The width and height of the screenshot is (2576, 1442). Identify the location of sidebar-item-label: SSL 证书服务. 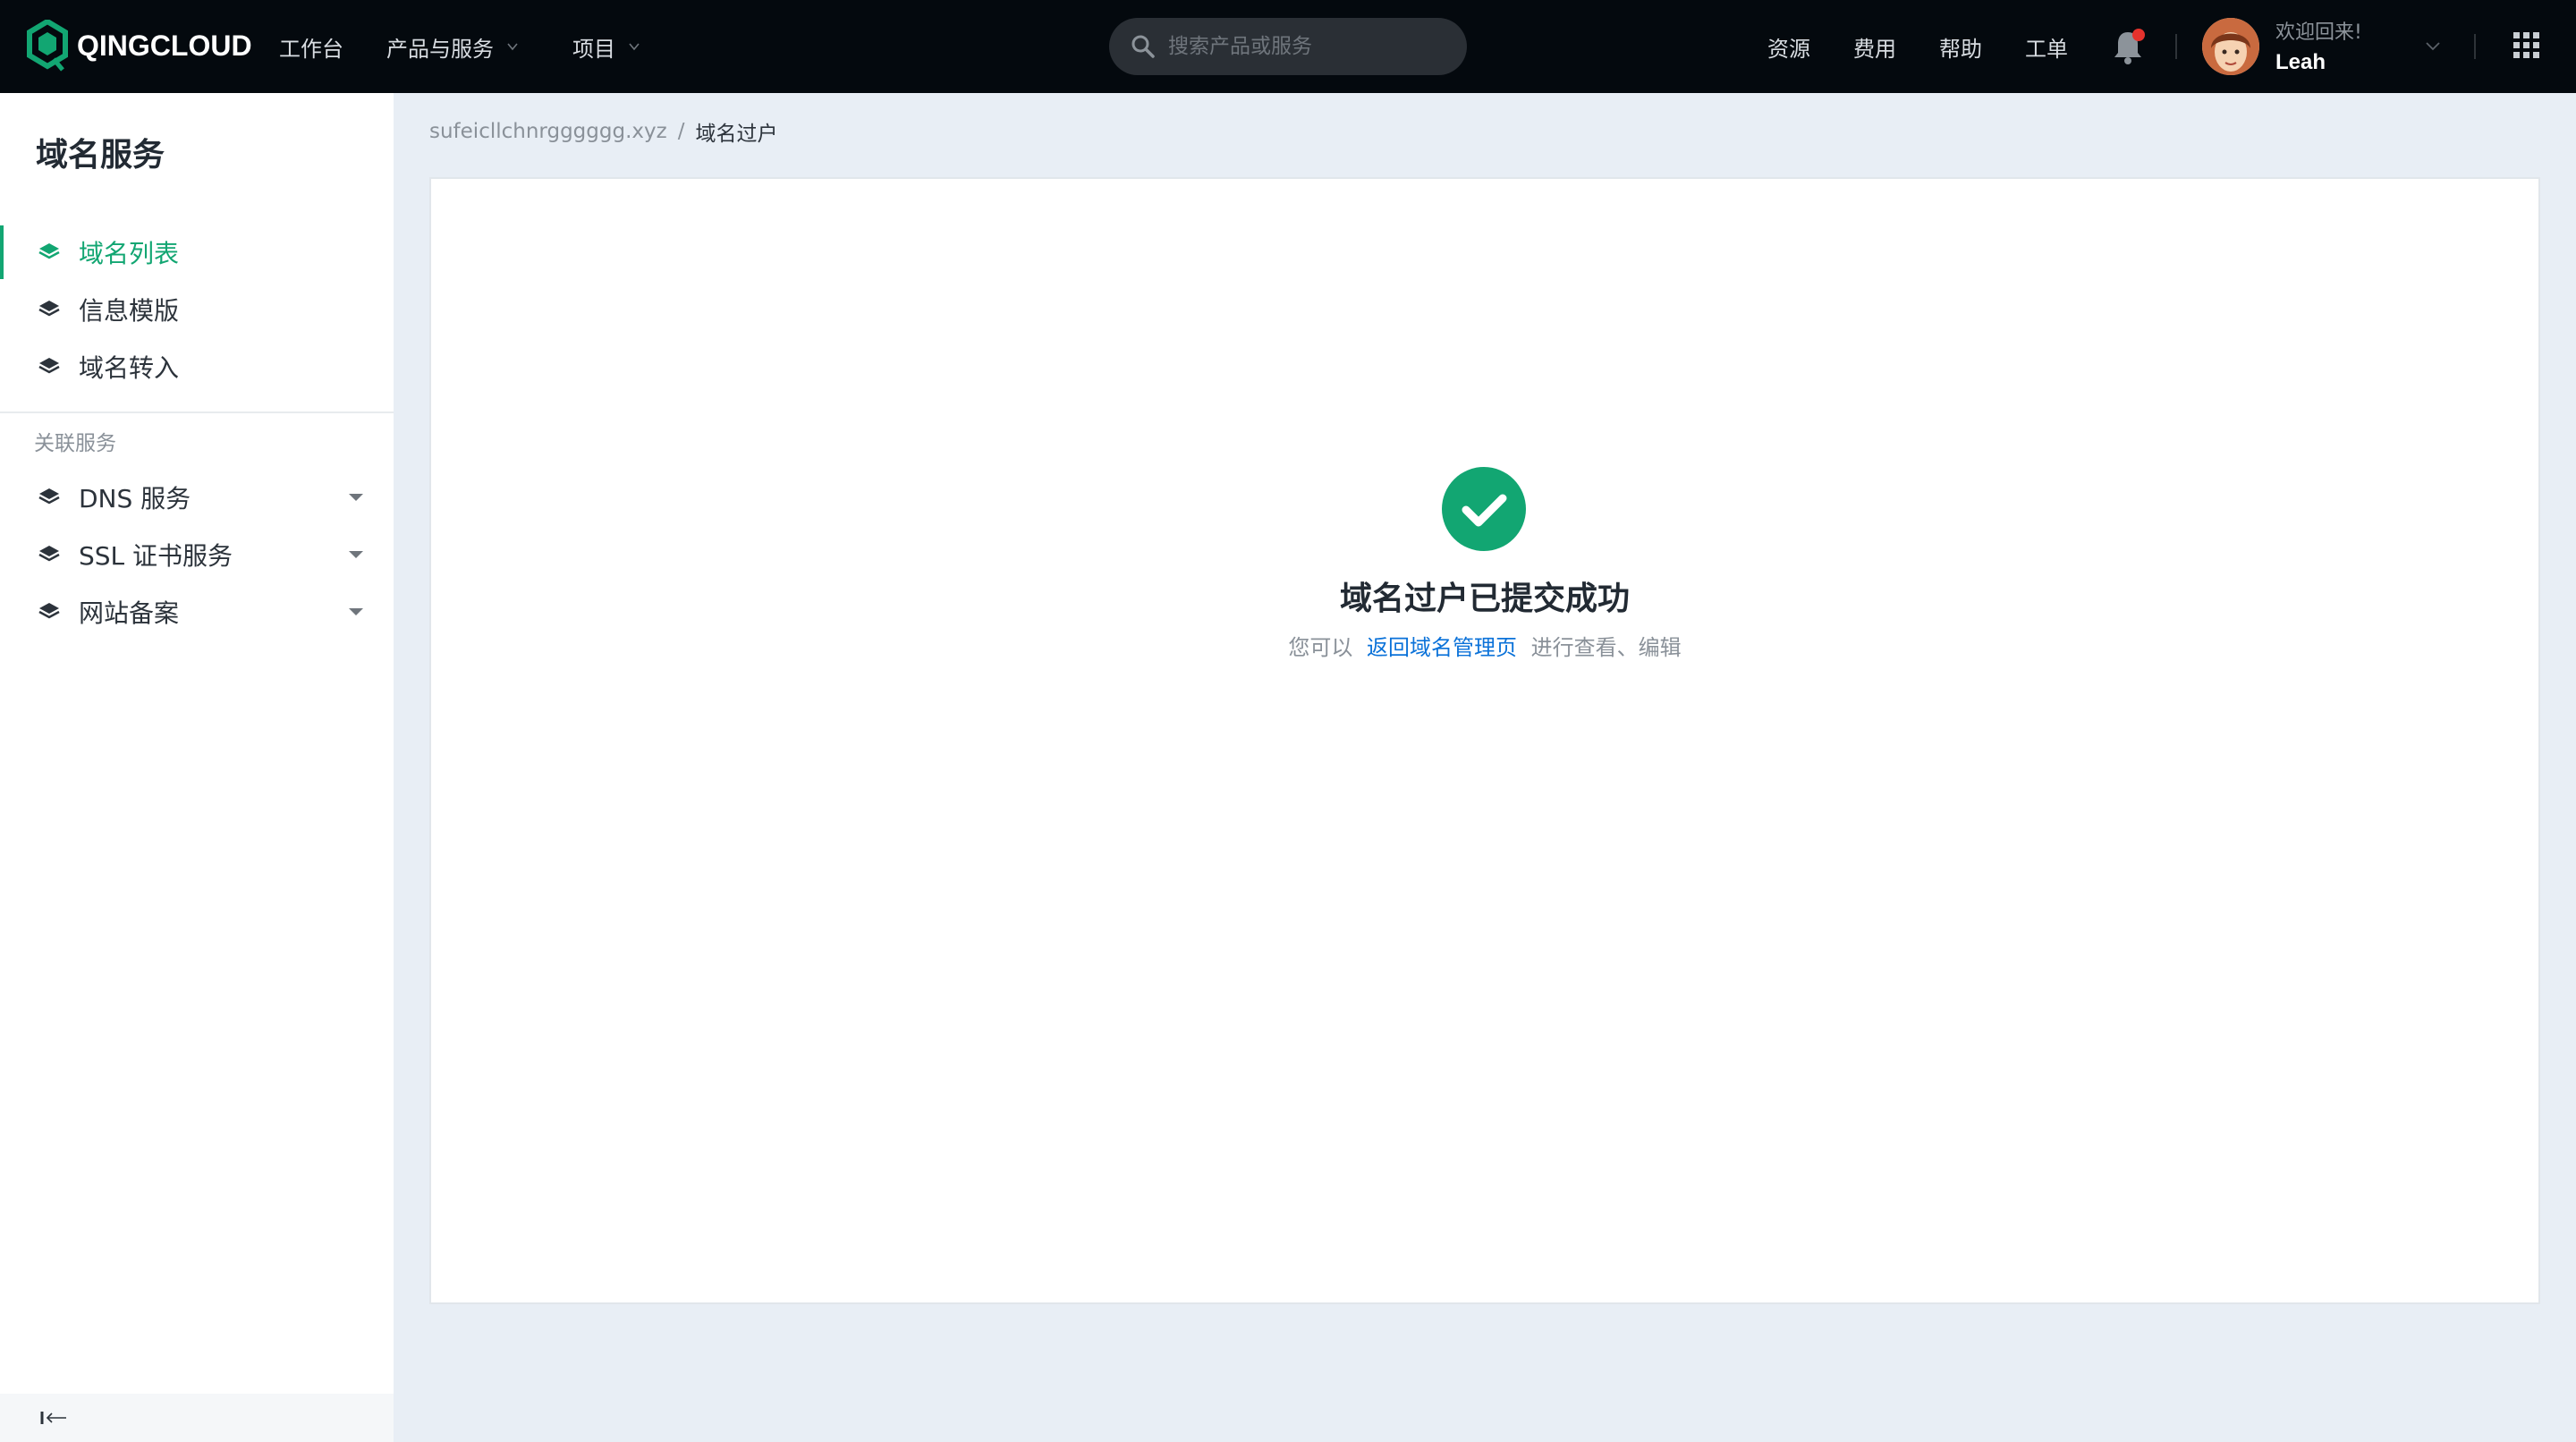
(156, 556).